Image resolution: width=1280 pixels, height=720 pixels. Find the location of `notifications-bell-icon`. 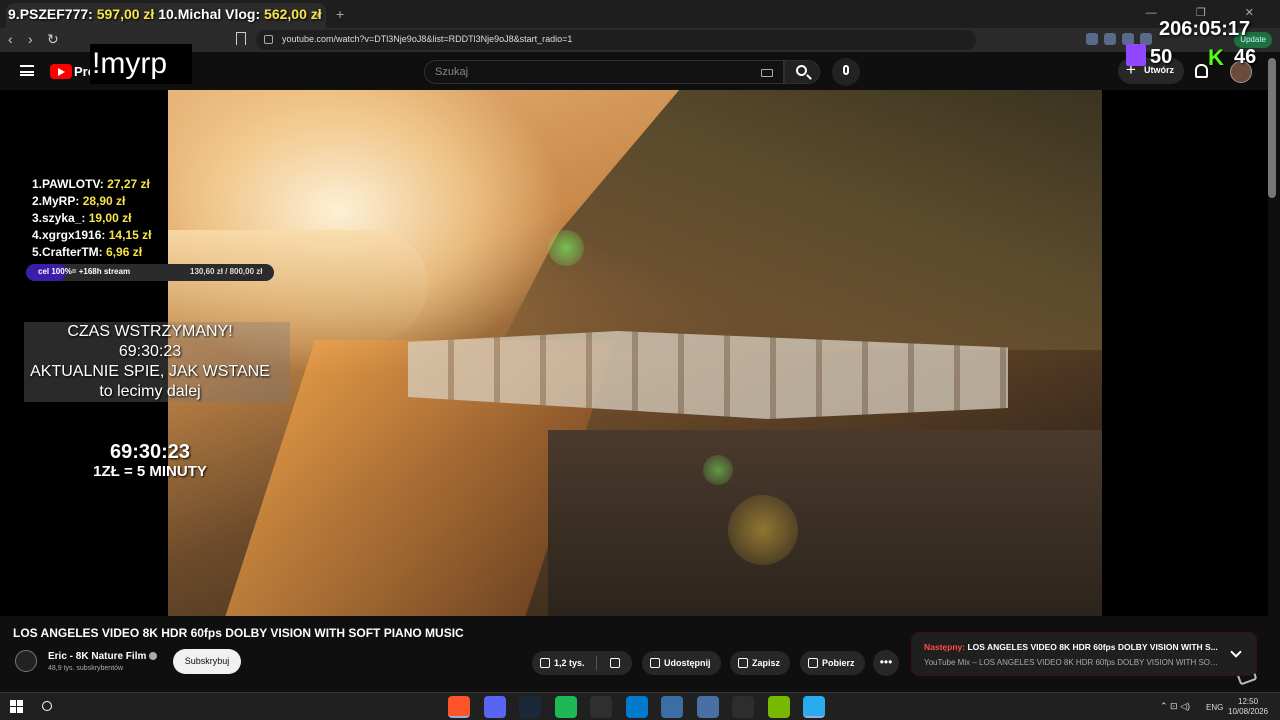

notifications-bell-icon is located at coordinates (1201, 71).